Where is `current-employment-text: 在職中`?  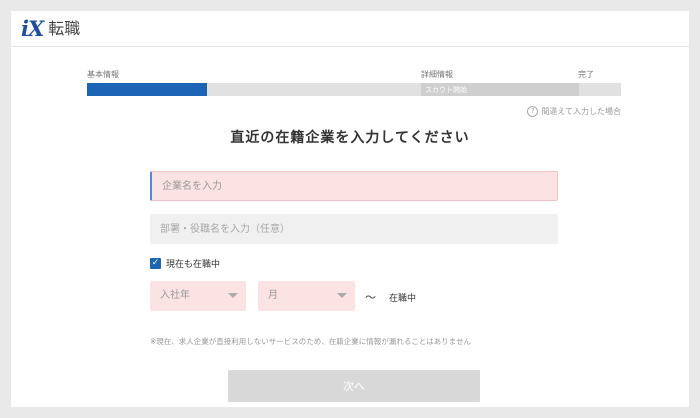 current-employment-text: 在職中 is located at coordinates (403, 299).